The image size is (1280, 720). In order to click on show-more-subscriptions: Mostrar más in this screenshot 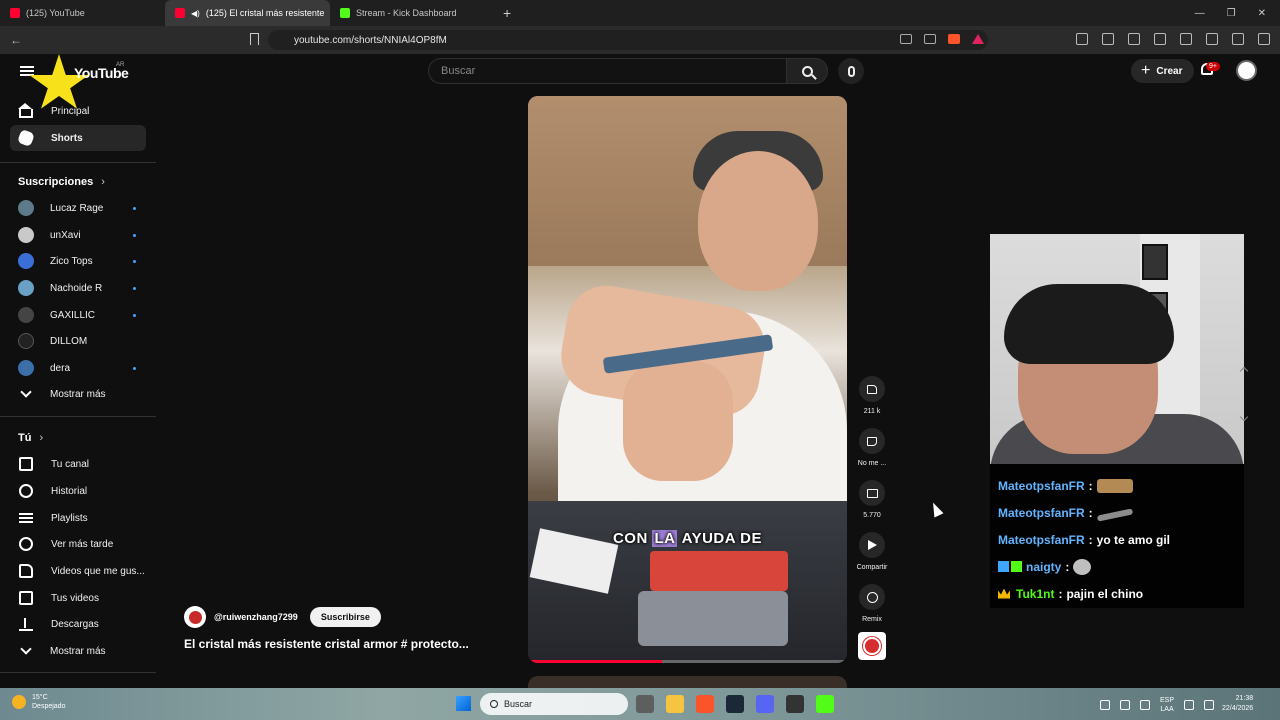, I will do `click(78, 394)`.